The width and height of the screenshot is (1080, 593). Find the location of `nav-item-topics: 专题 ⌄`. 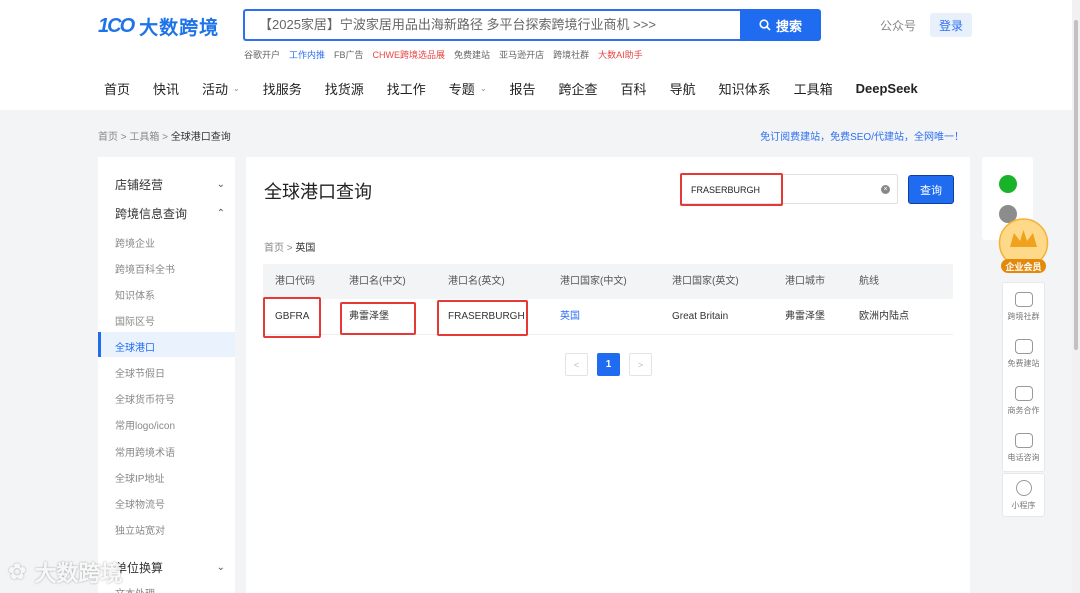

nav-item-topics: 专题 ⌄ is located at coordinates (468, 88).